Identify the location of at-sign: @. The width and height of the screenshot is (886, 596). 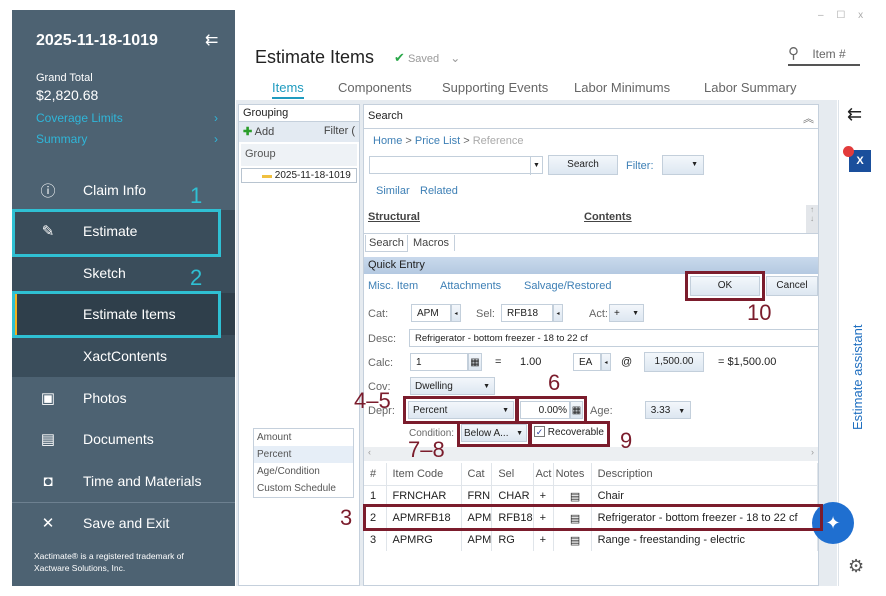
(627, 362).